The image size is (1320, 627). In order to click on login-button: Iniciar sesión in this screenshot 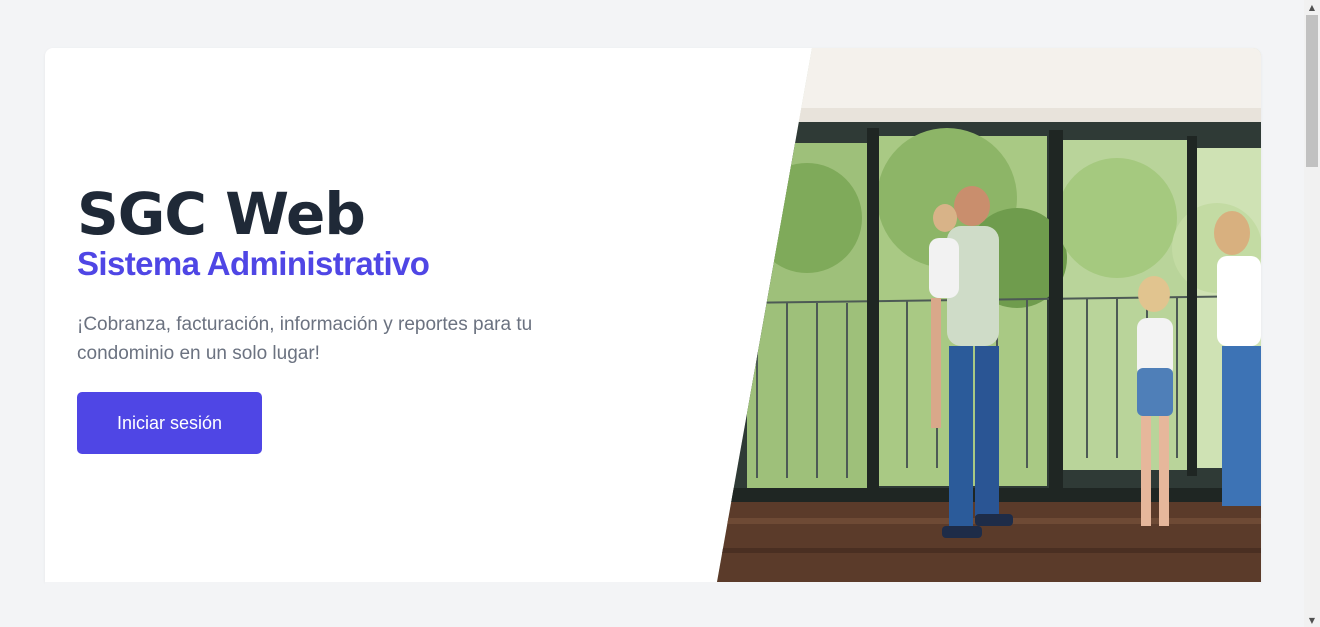, I will do `click(169, 423)`.